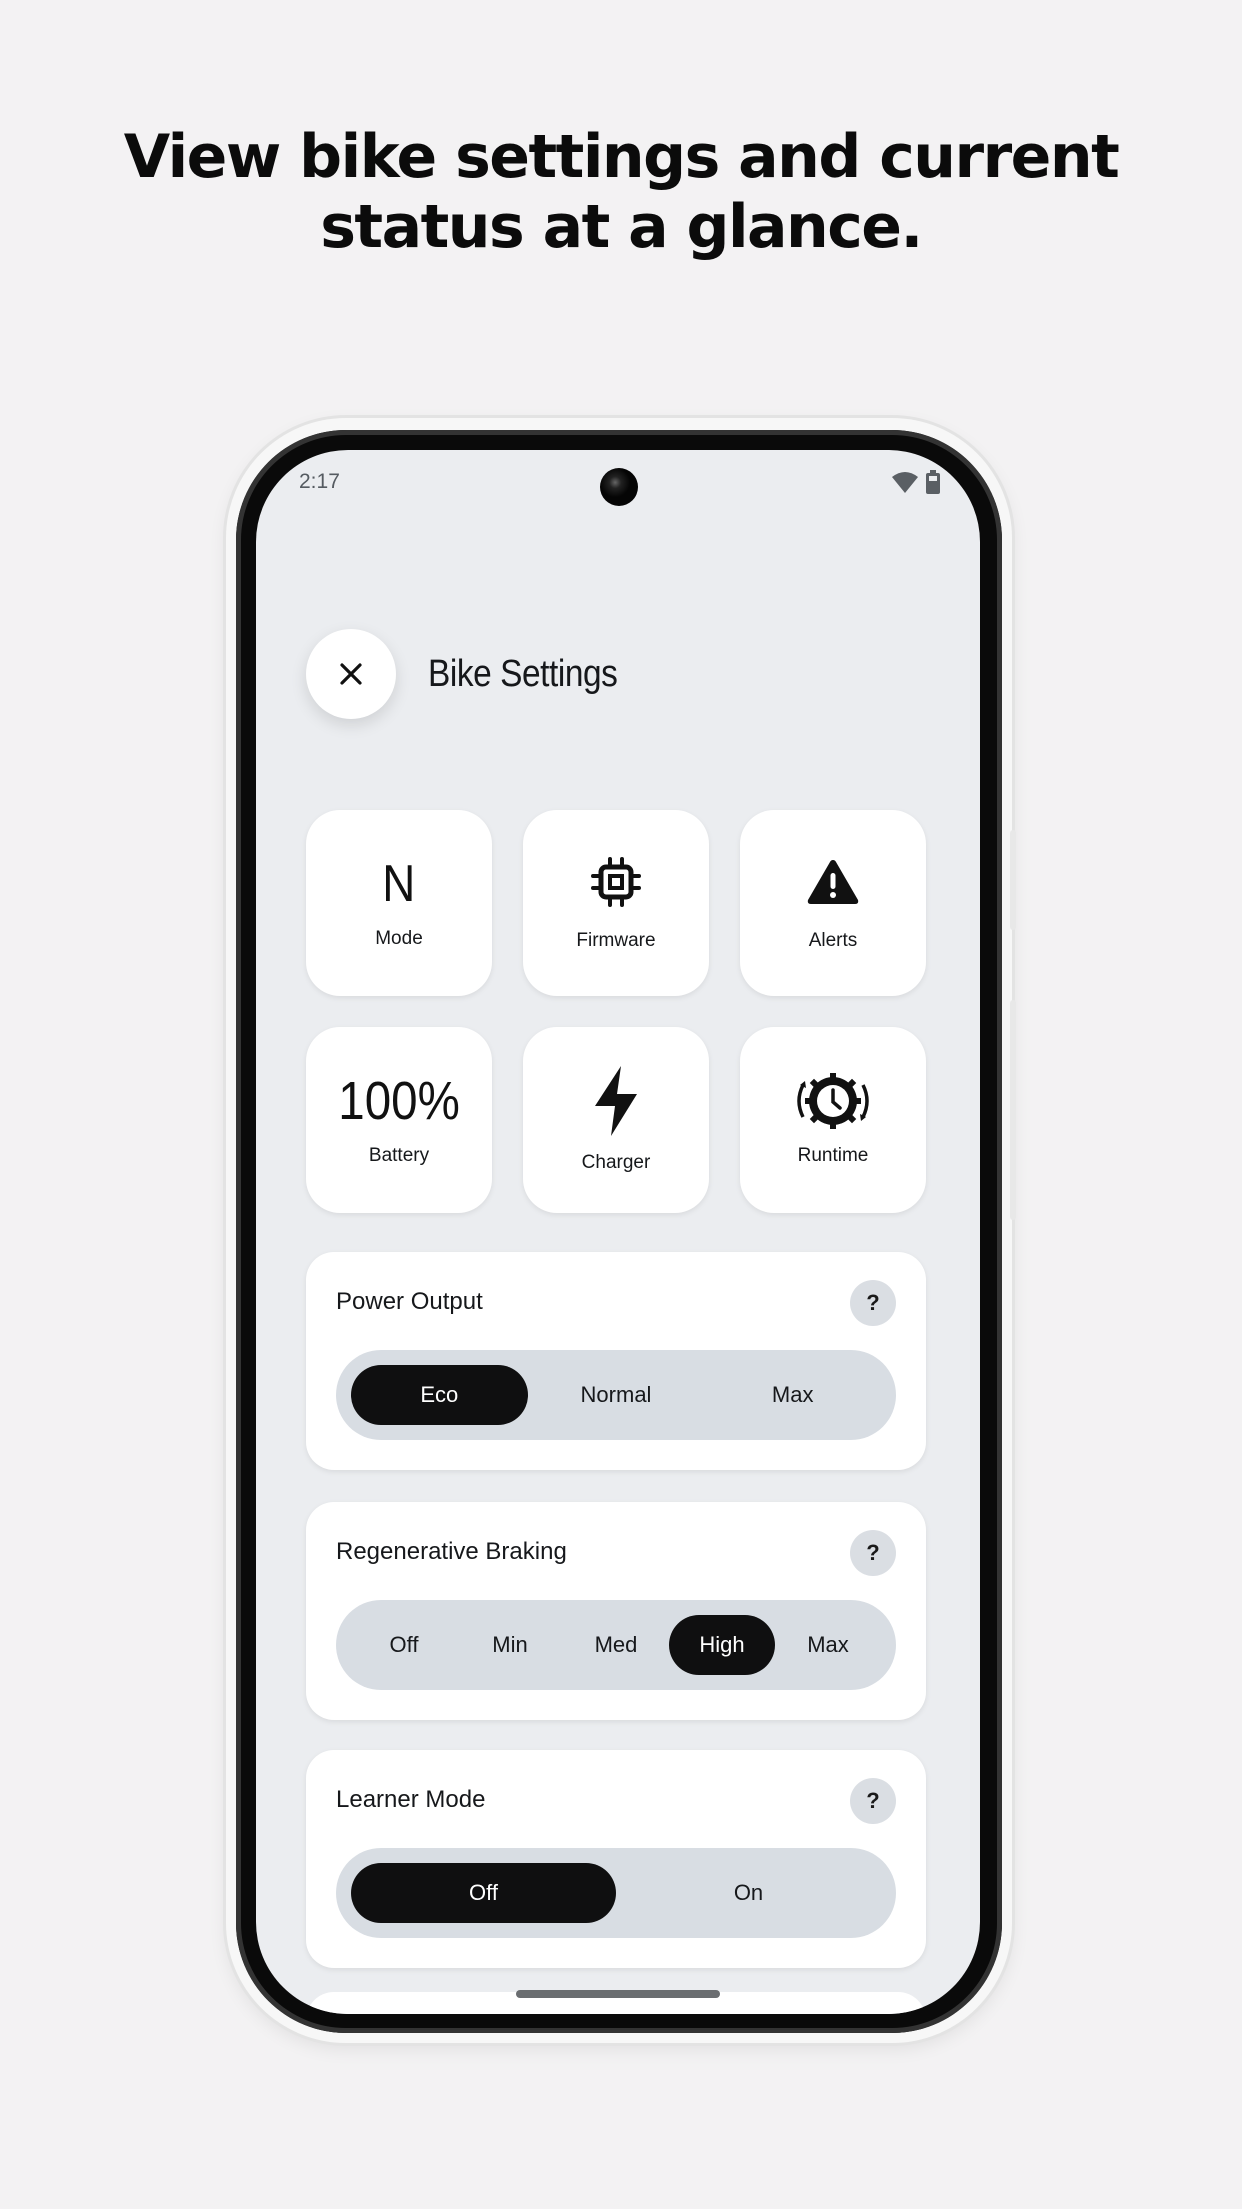 The height and width of the screenshot is (2209, 1242). What do you see at coordinates (828, 1645) in the screenshot?
I see `regen-option-max: Max` at bounding box center [828, 1645].